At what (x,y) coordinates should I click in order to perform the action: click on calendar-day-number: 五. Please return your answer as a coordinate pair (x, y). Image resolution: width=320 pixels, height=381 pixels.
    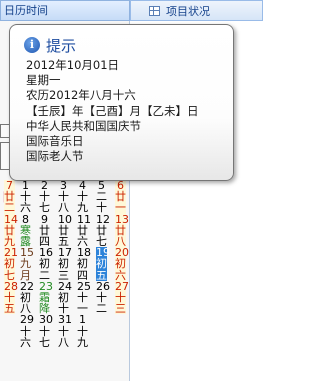
    Looking at the image, I should click on (9, 308).